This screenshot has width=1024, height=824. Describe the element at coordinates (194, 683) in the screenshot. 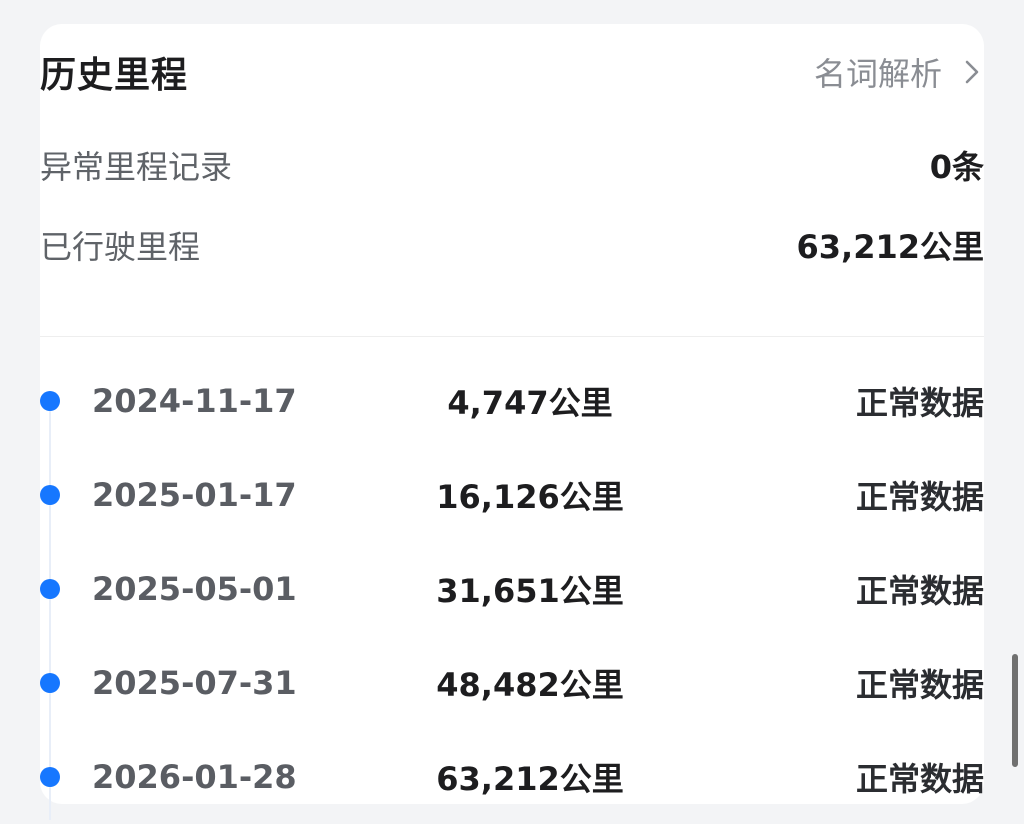

I see `timeline-date: 2025-07-31` at that location.